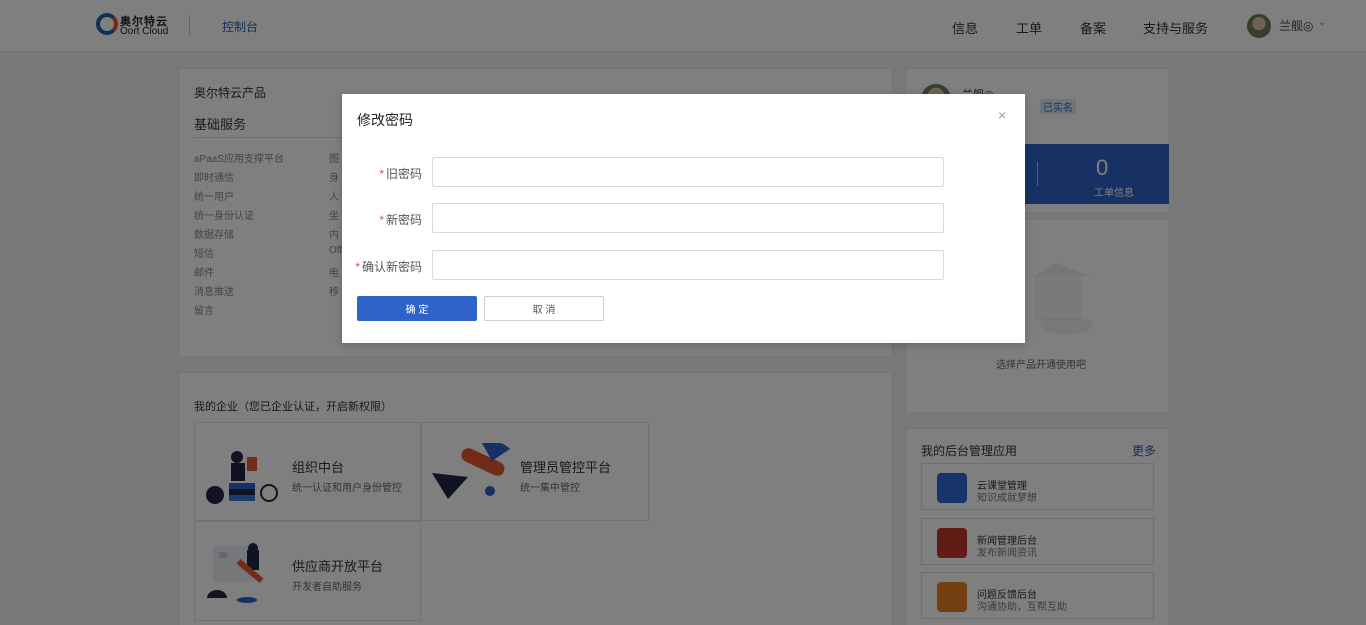 This screenshot has height=625, width=1366. I want to click on confirm-button: 确 定, so click(417, 308).